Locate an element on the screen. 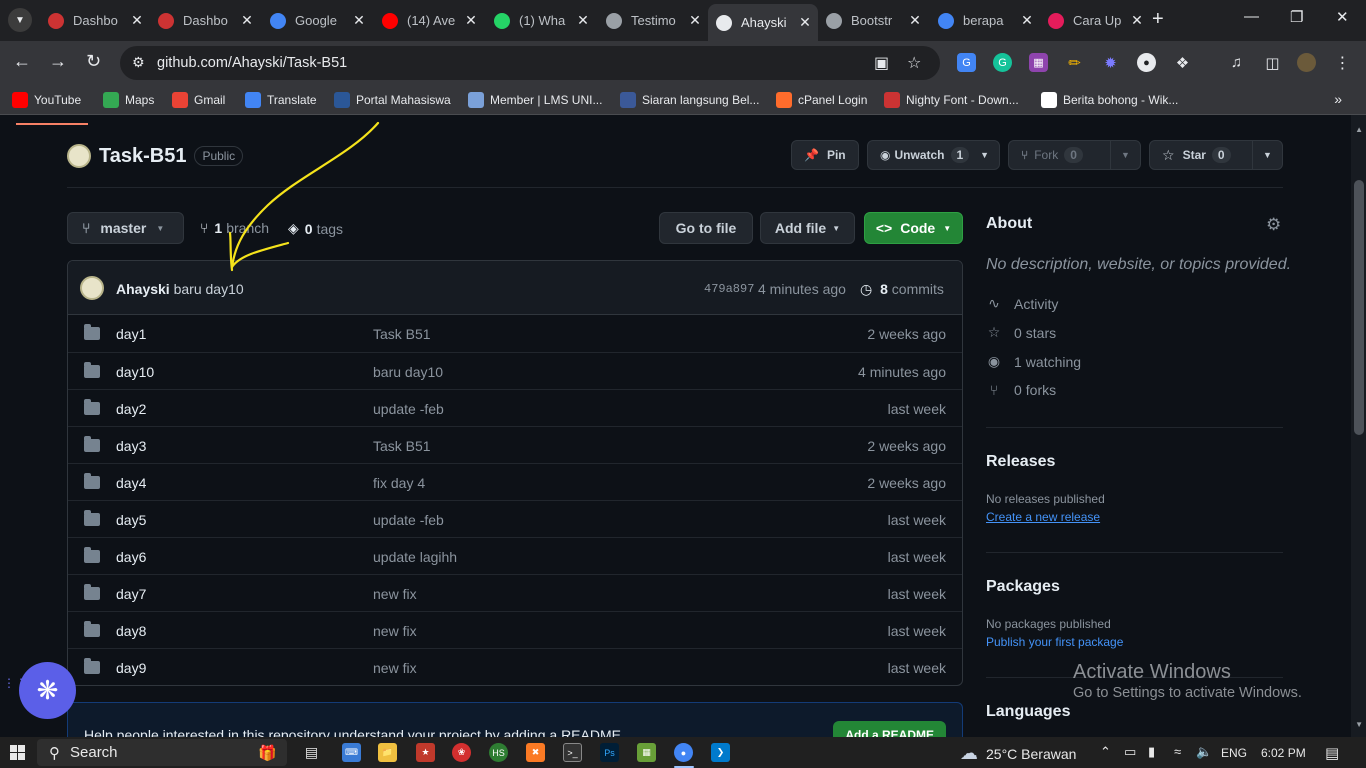 The width and height of the screenshot is (1366, 768). tray-chevron-up-icon: ⌃ is located at coordinates (1105, 752).